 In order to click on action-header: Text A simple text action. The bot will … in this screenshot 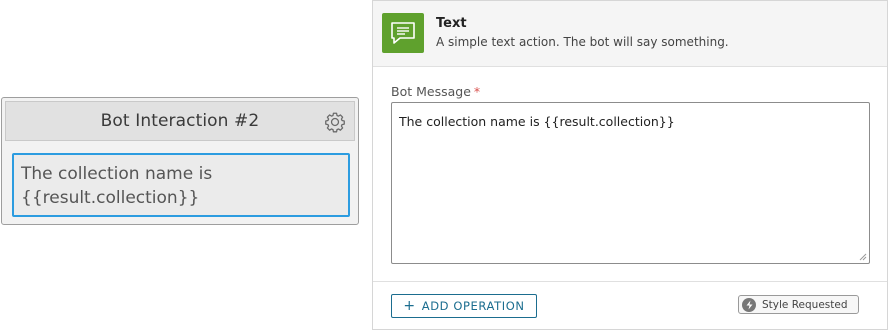, I will do `click(630, 34)`.